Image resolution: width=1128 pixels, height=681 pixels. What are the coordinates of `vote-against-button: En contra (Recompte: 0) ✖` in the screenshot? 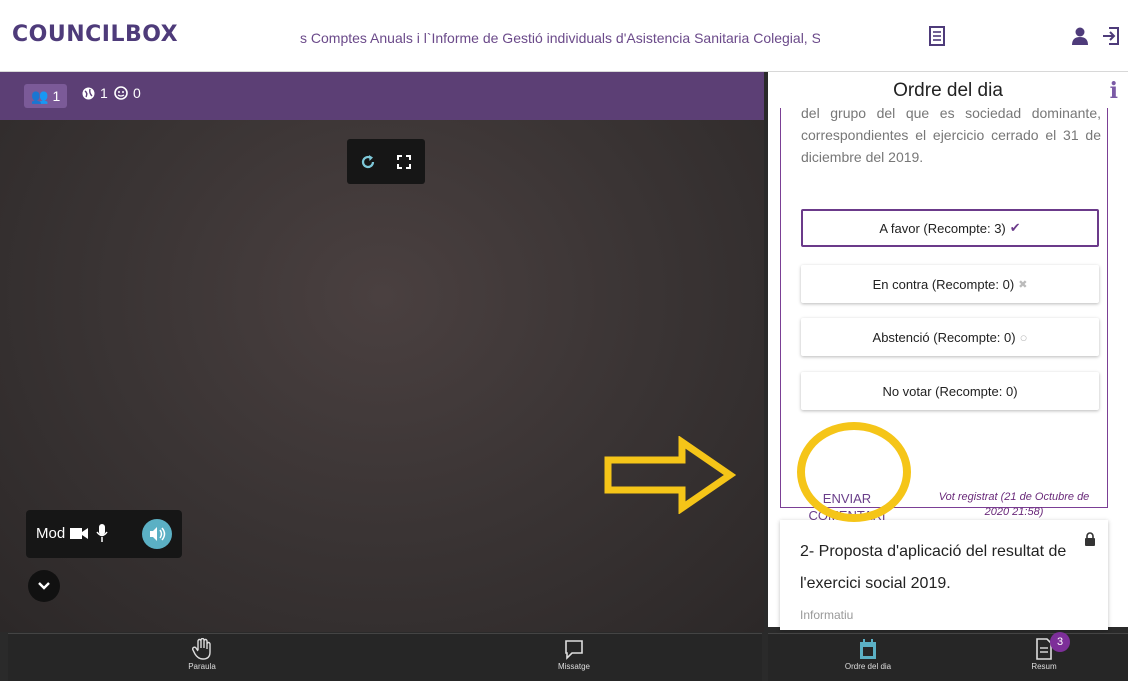 It's located at (950, 284).